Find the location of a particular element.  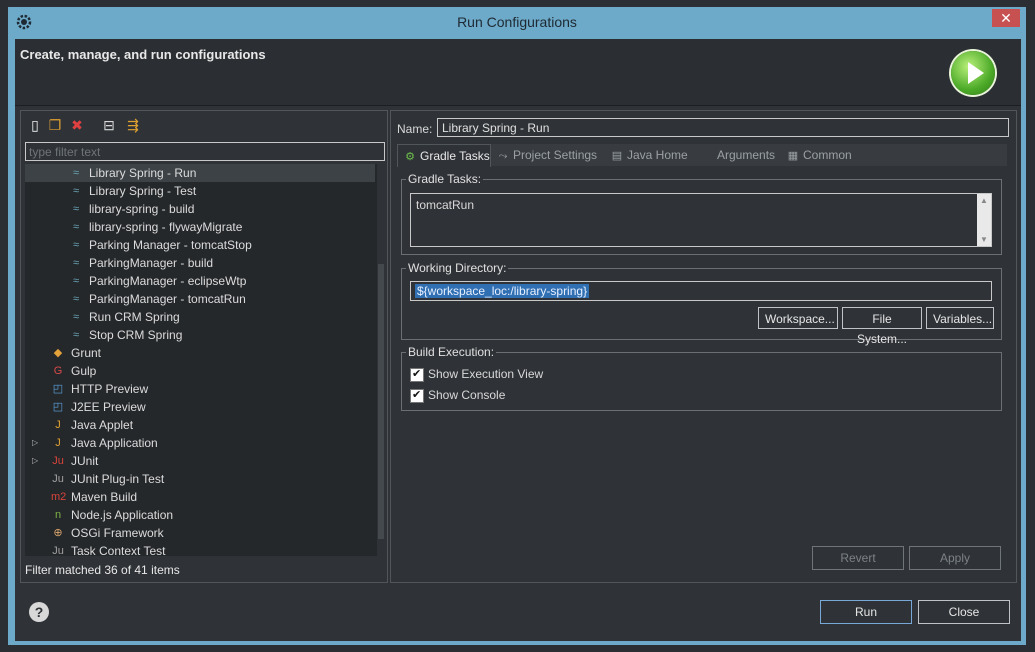

new-launch-config-icon: ▯ is located at coordinates (35, 125).